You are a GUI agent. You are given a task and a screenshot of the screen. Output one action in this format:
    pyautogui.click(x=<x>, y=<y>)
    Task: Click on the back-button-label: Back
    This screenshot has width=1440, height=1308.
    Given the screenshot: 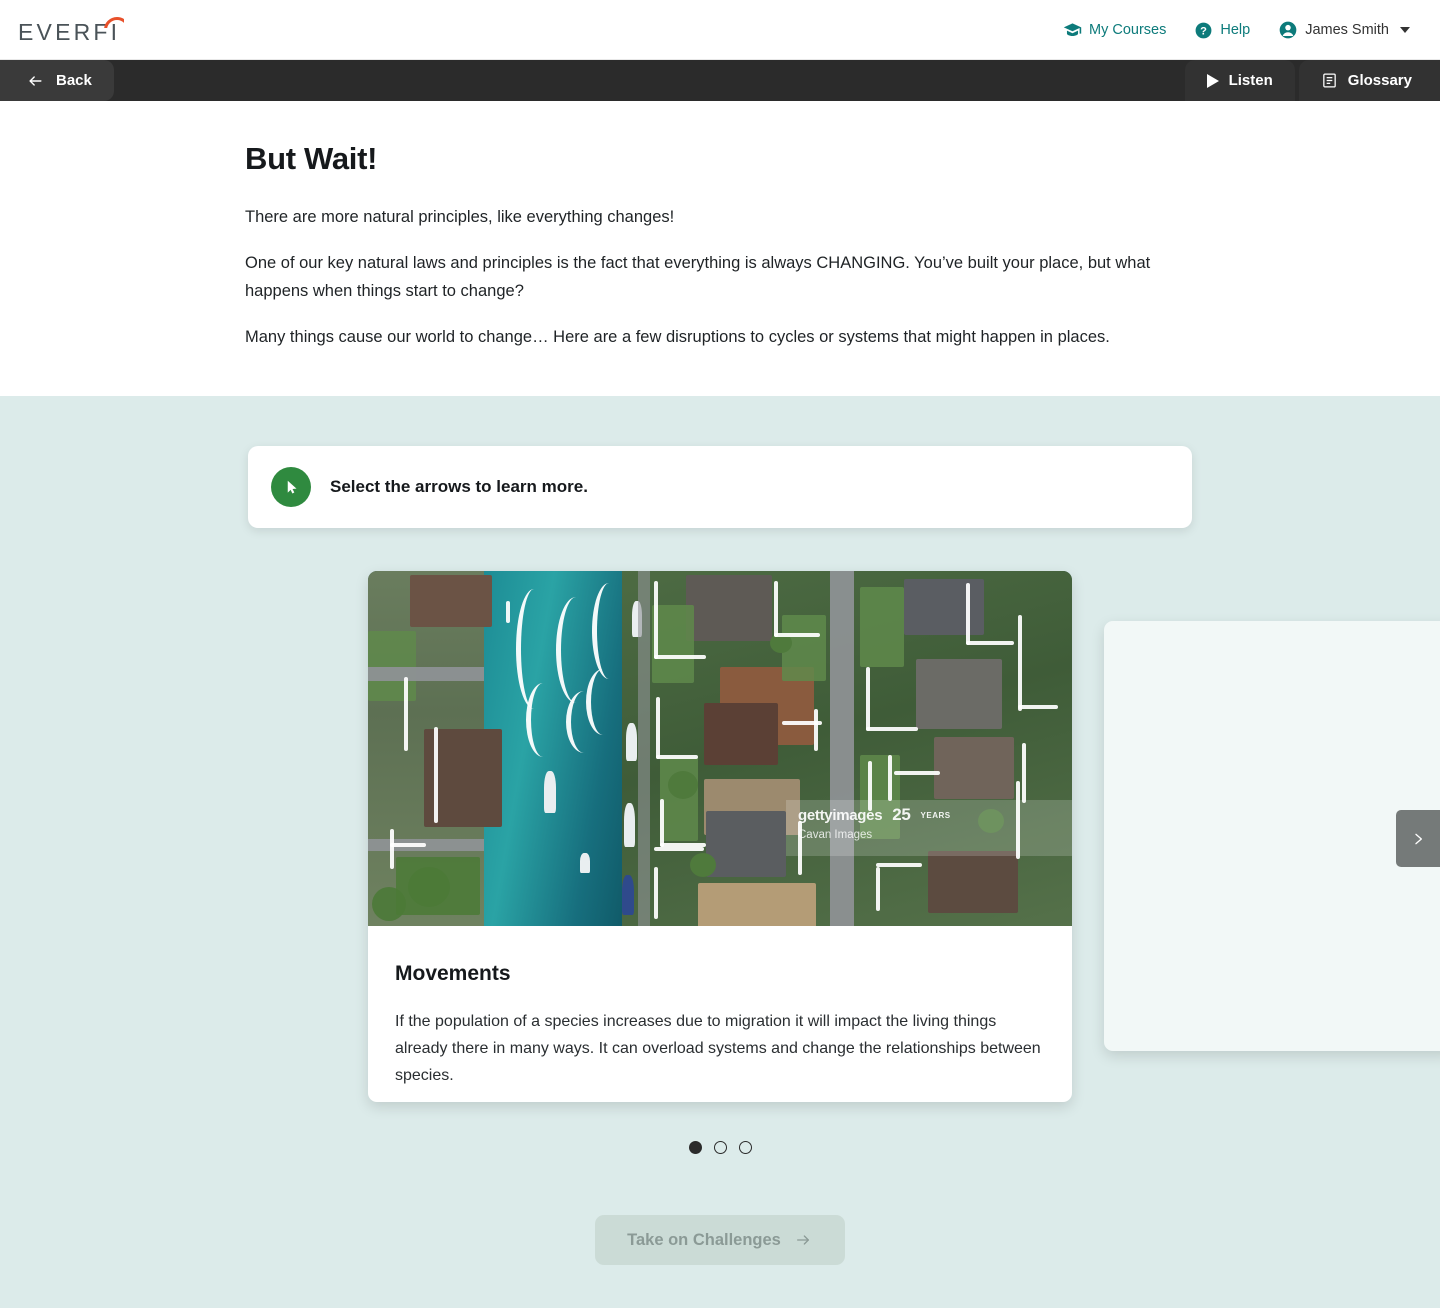 What is the action you would take?
    pyautogui.click(x=74, y=80)
    